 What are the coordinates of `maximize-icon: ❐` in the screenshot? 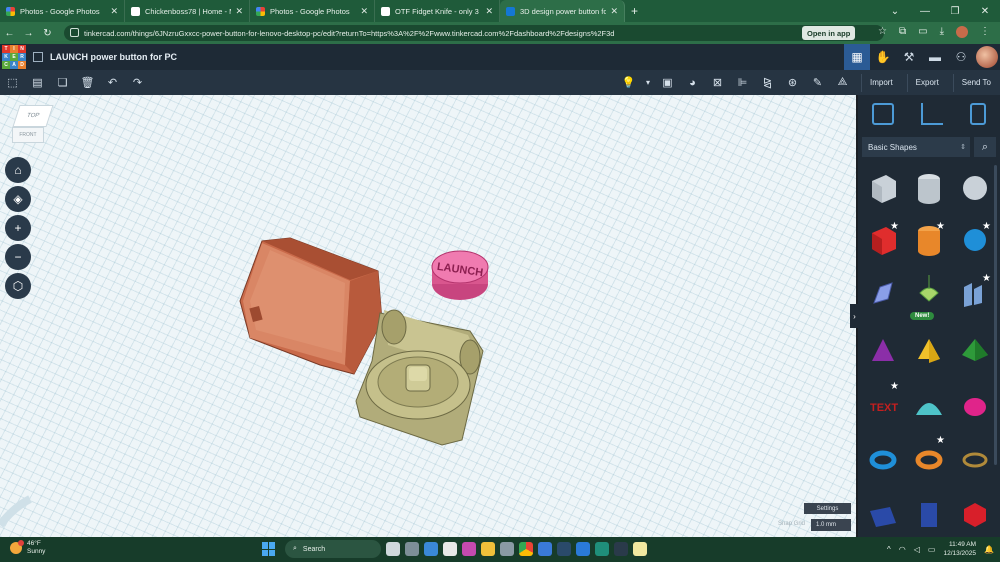 It's located at (955, 11).